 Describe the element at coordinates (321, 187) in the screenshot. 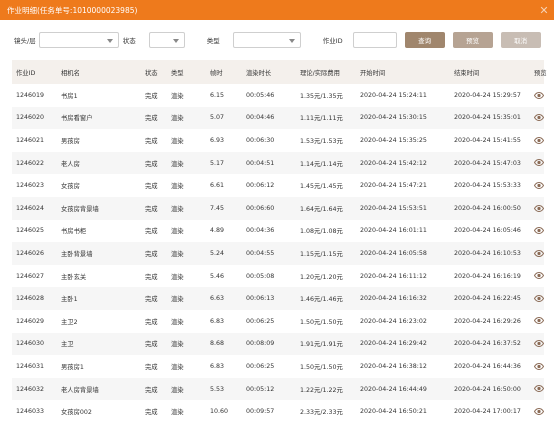

I see `cost-cell: 1.45元/1.45元` at that location.